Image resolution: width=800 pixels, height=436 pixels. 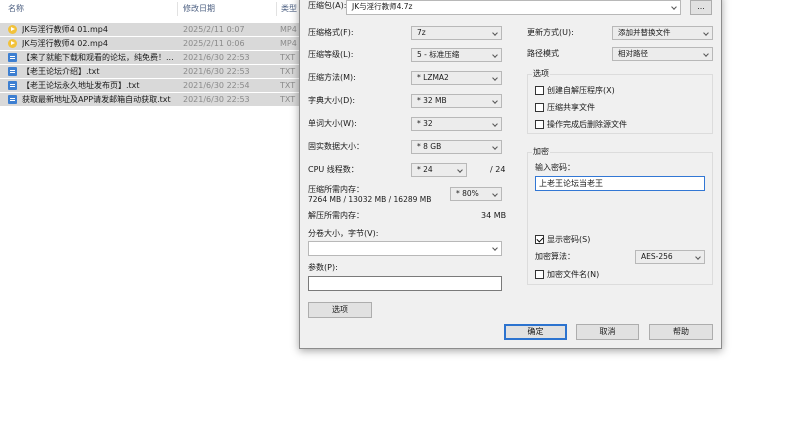 I want to click on path-mode-combo: 相对路径, so click(x=662, y=54).